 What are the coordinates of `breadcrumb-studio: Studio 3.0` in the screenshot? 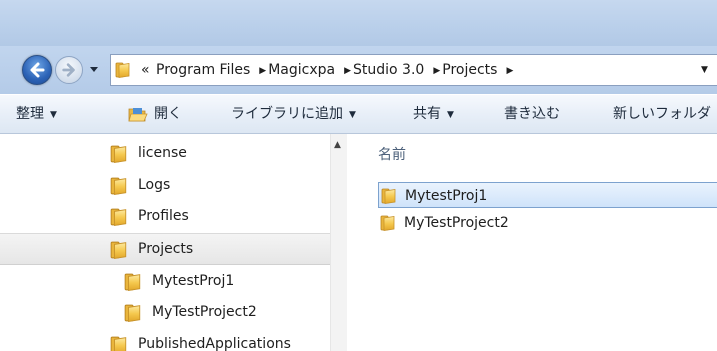 It's located at (388, 70).